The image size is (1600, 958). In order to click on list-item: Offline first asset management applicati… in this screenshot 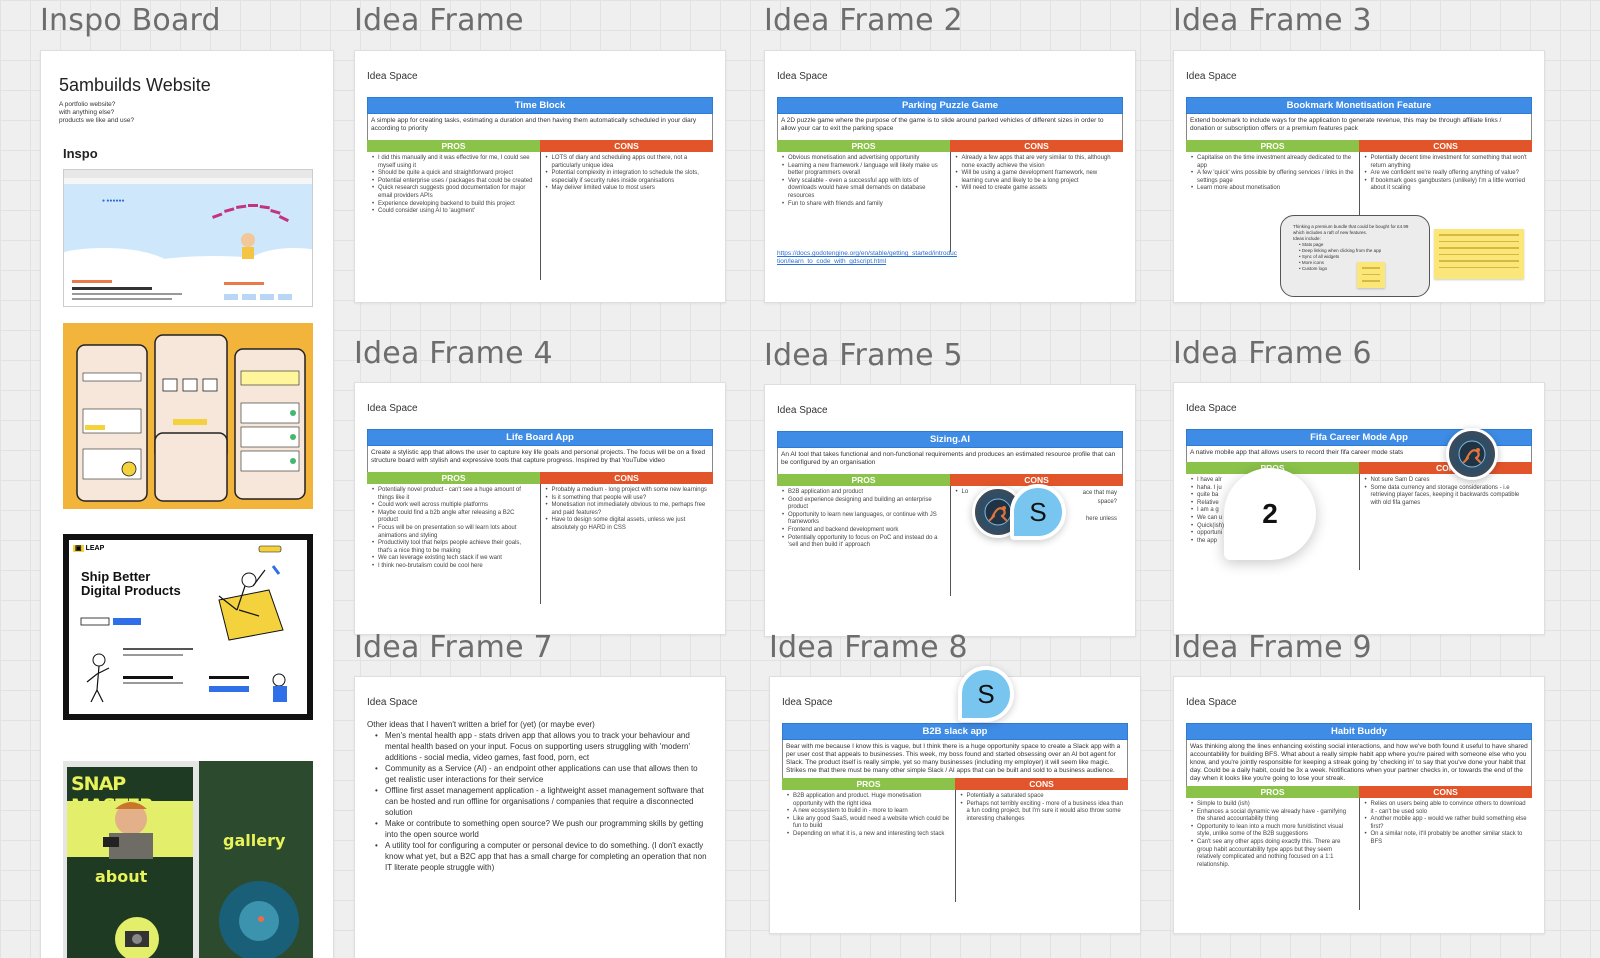, I will do `click(542, 801)`.